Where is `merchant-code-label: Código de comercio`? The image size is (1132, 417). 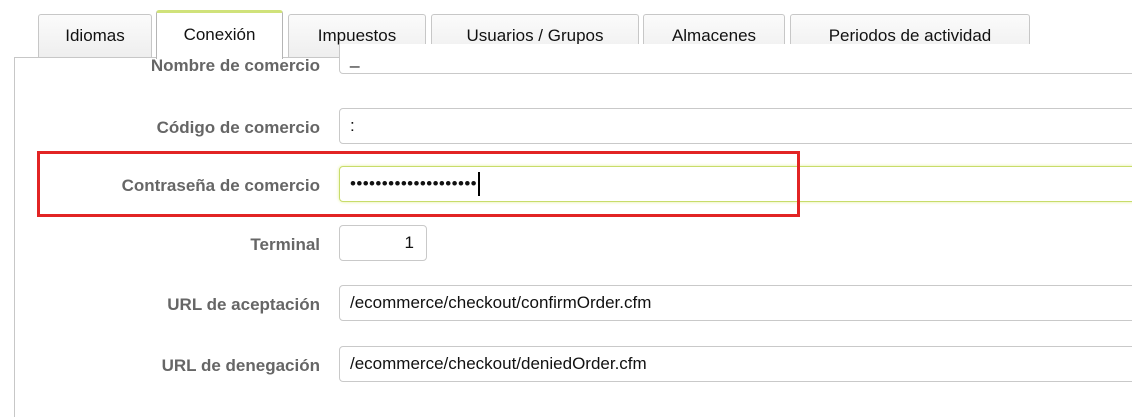 merchant-code-label: Código de comercio is located at coordinates (238, 127).